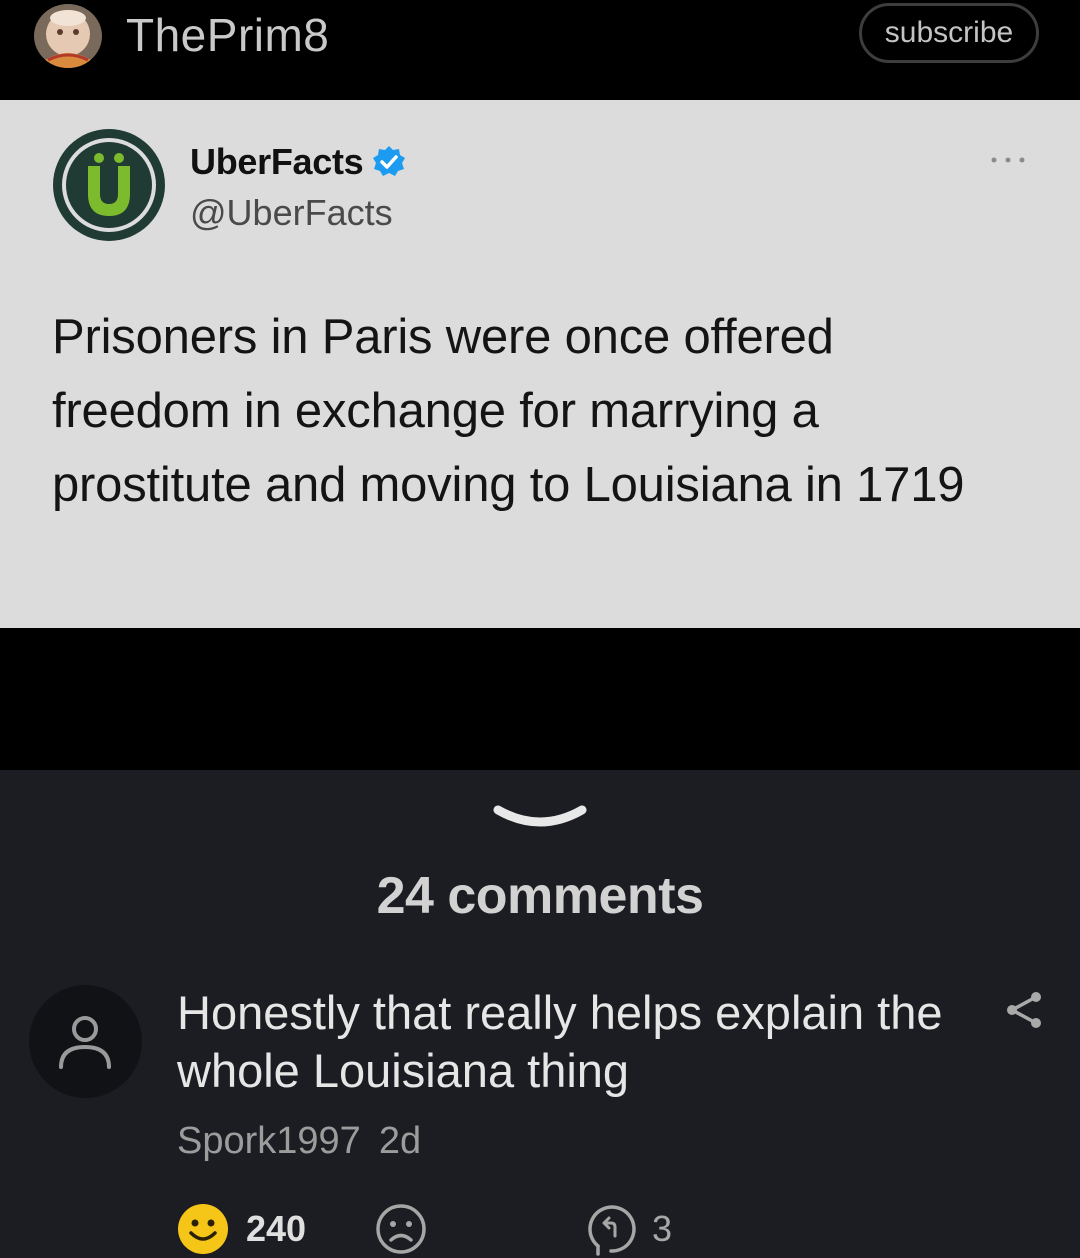 The width and height of the screenshot is (1080, 1258). Describe the element at coordinates (241, 1229) in the screenshot. I see `like-button: 240` at that location.